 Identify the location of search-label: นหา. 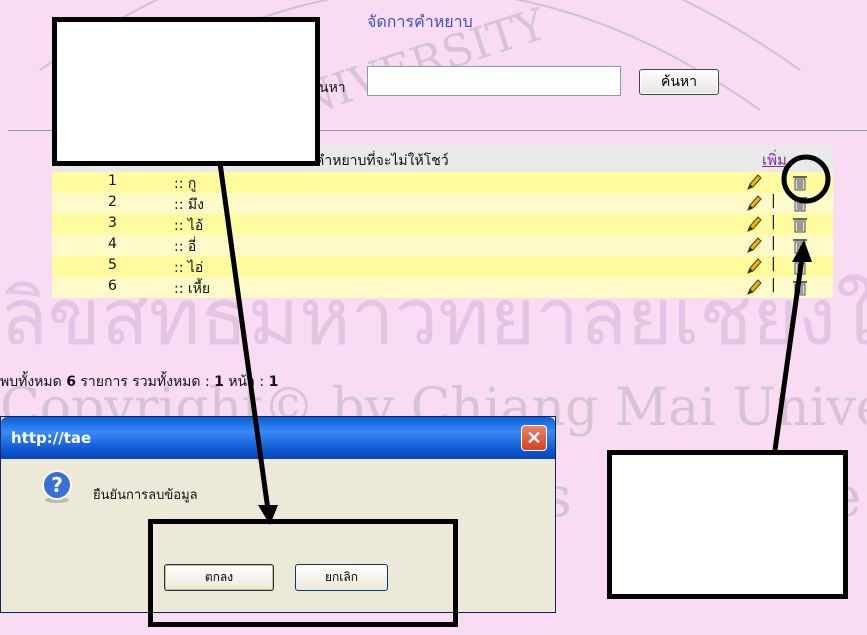
(332, 88).